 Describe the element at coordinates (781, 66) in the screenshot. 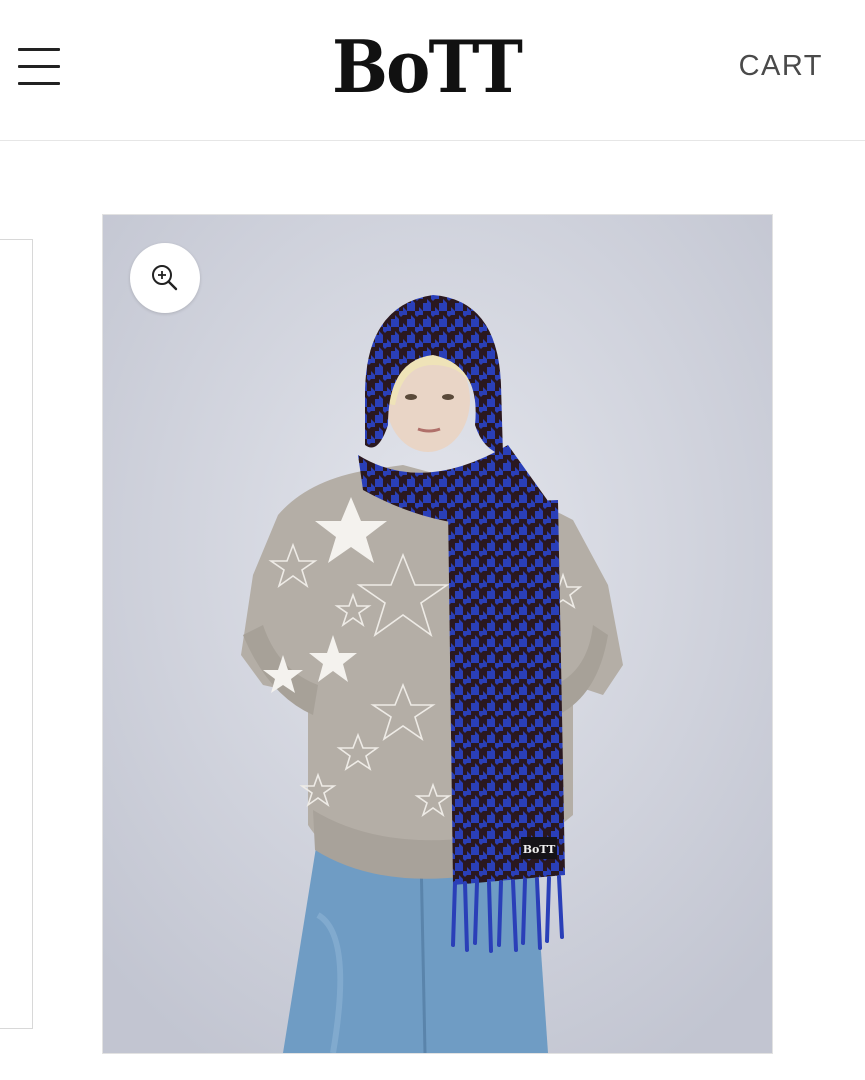

I see `cart-link: CART` at that location.